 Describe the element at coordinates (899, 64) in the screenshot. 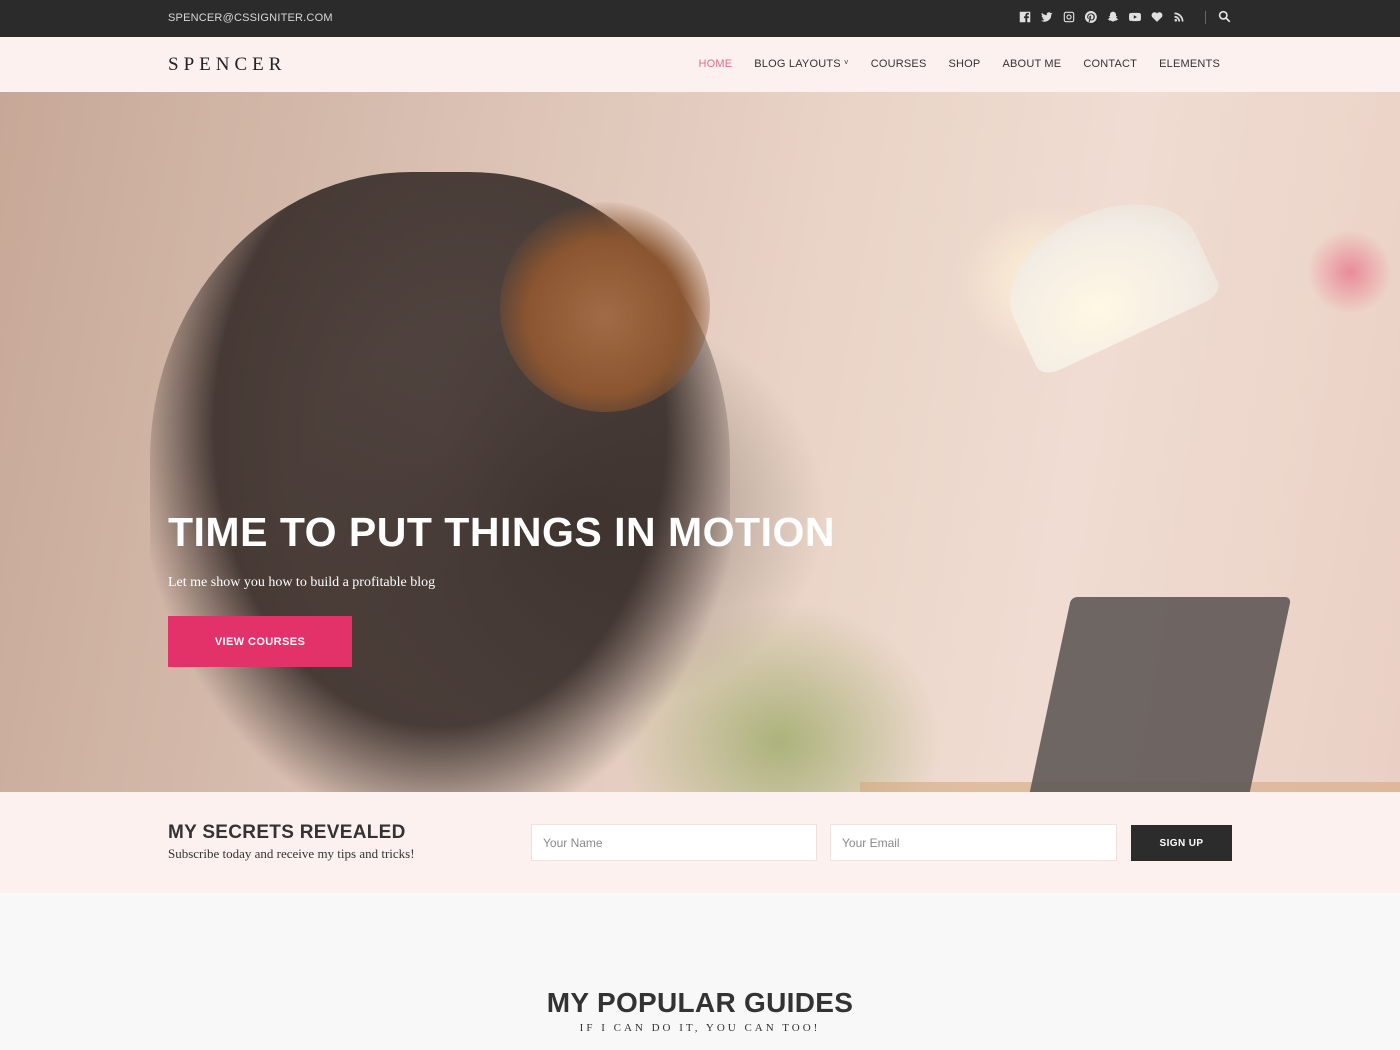

I see `nav-item-courses: COURSES` at that location.